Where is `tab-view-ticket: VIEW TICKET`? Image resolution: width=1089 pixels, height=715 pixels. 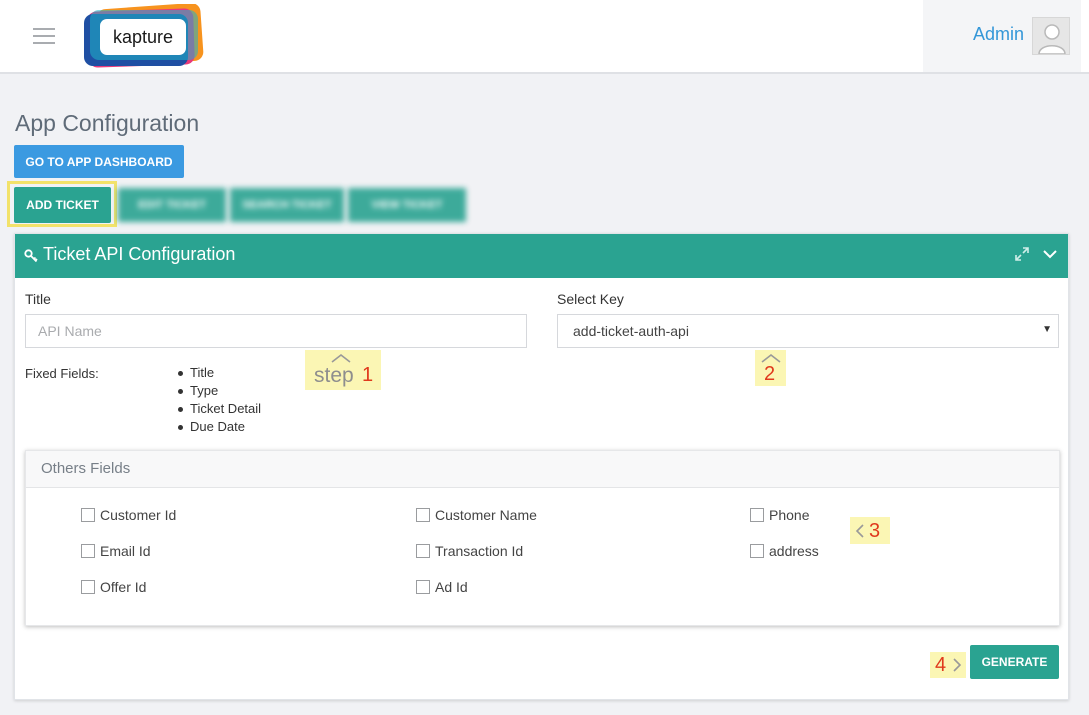 tab-view-ticket: VIEW TICKET is located at coordinates (407, 205).